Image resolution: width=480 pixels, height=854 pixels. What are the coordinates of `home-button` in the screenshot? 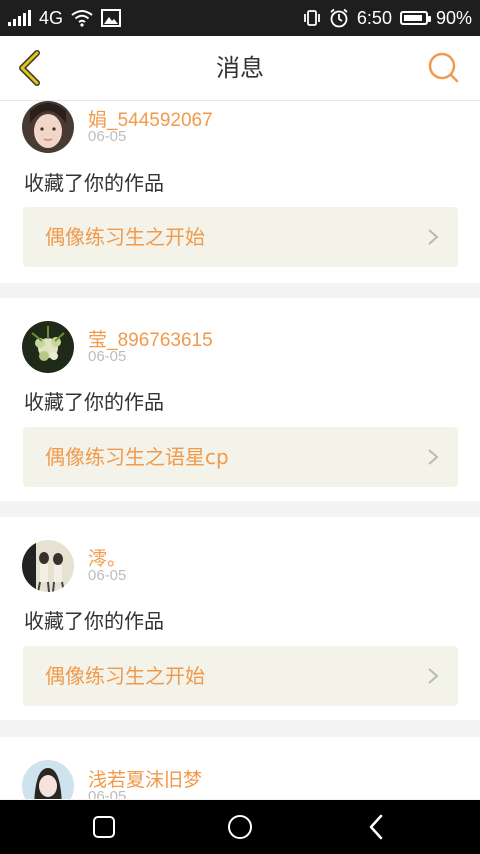 It's located at (240, 827).